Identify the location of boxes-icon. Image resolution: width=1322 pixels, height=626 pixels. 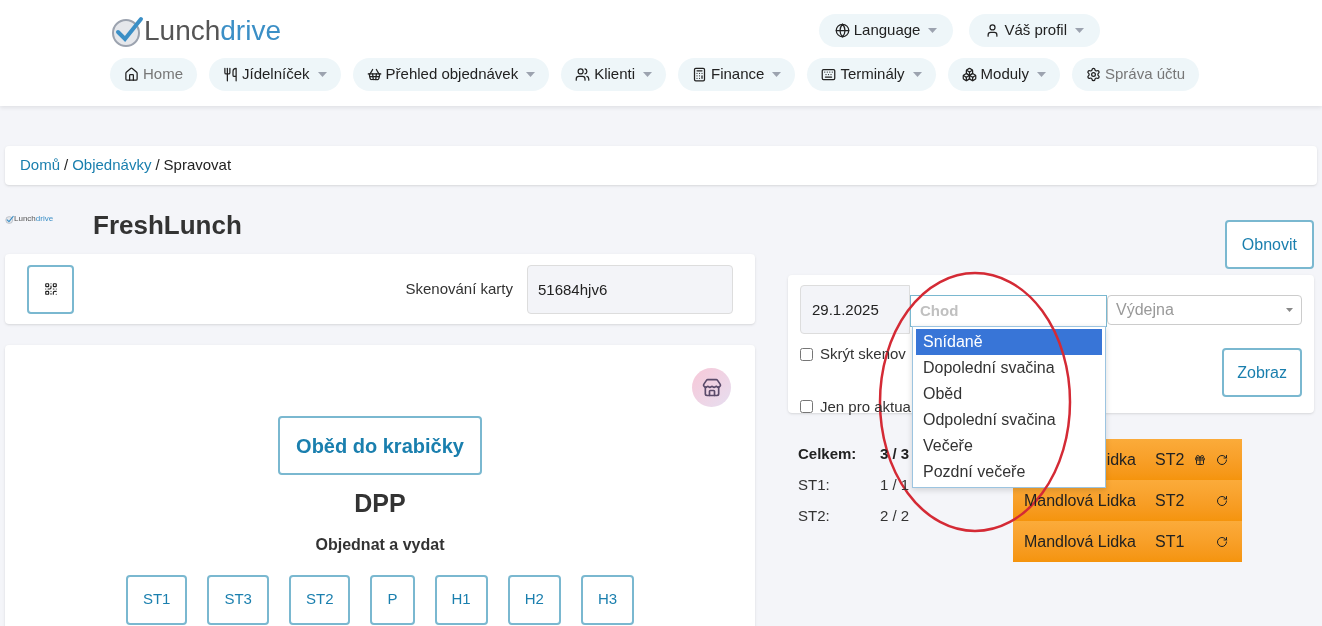
(969, 74).